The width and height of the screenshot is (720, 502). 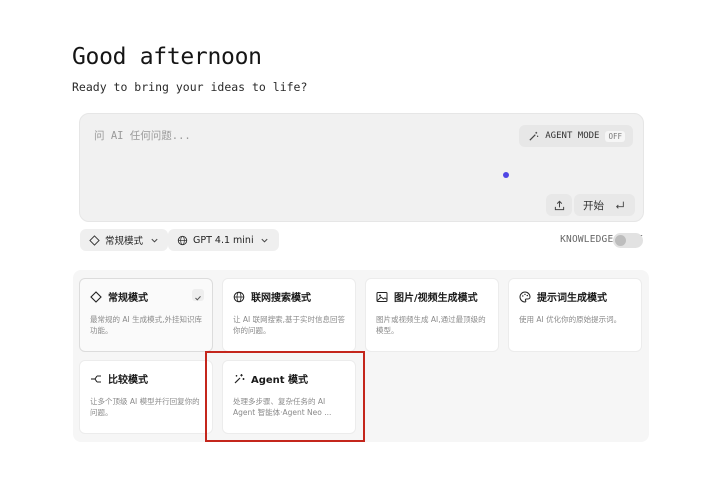 I want to click on greeting-title: Good afternoon, so click(x=167, y=57).